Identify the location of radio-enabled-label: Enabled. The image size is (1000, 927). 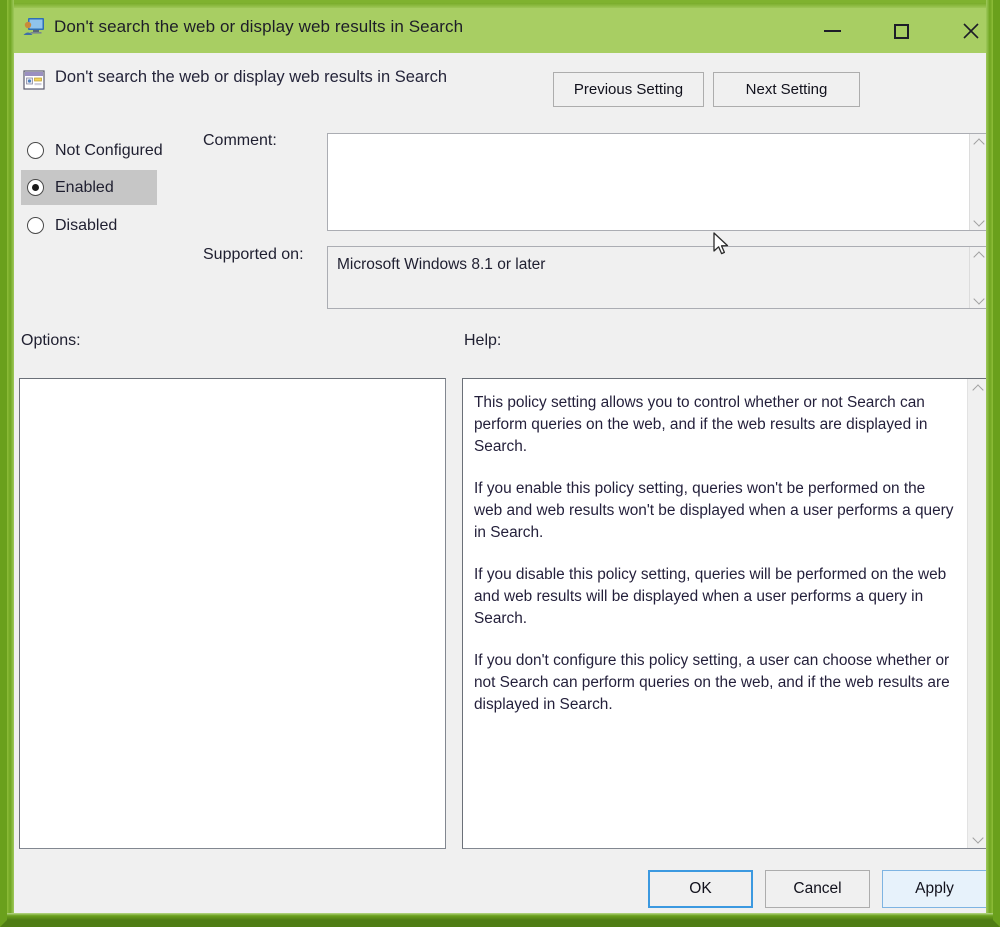
(84, 187).